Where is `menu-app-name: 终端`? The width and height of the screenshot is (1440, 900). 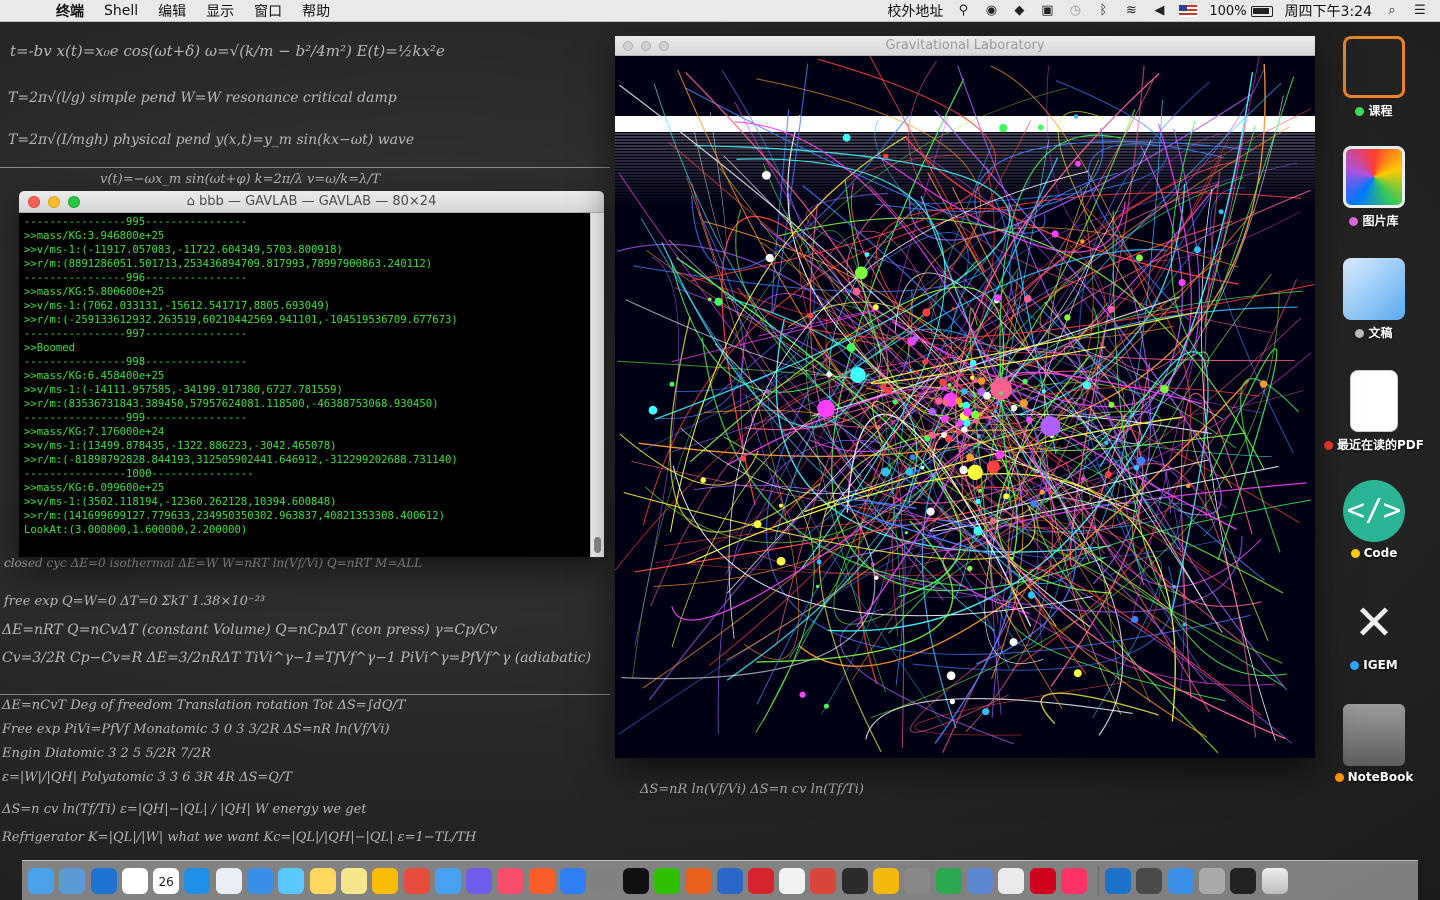 menu-app-name: 终端 is located at coordinates (70, 11).